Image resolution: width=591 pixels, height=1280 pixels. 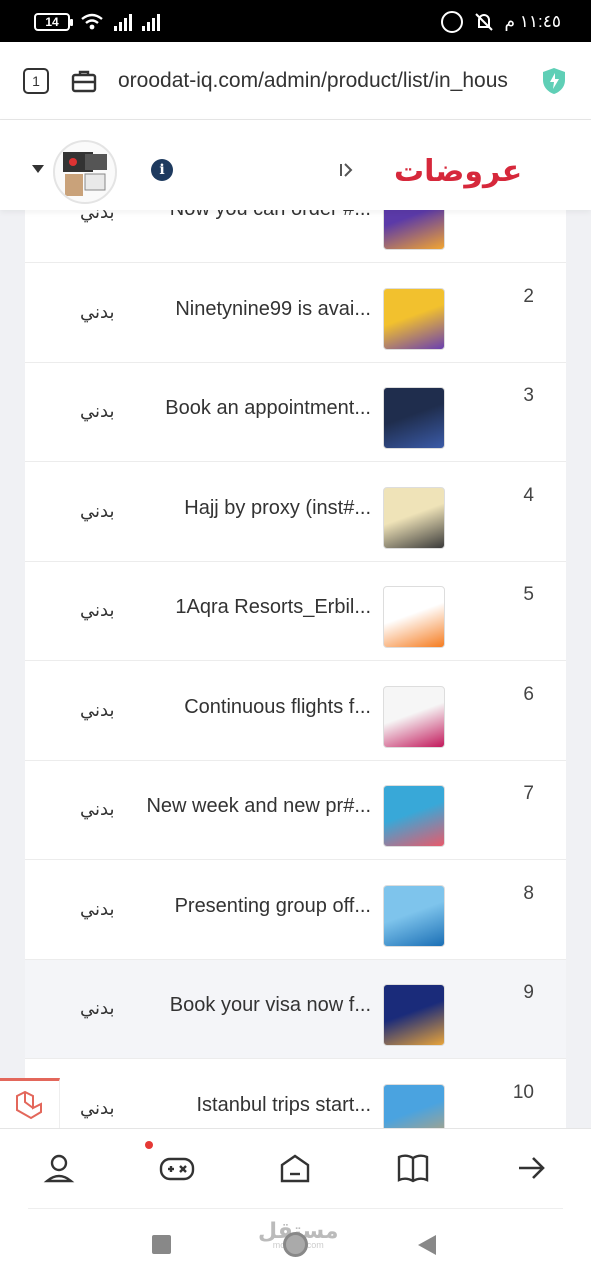 I want to click on row-number: 10, so click(x=523, y=1092).